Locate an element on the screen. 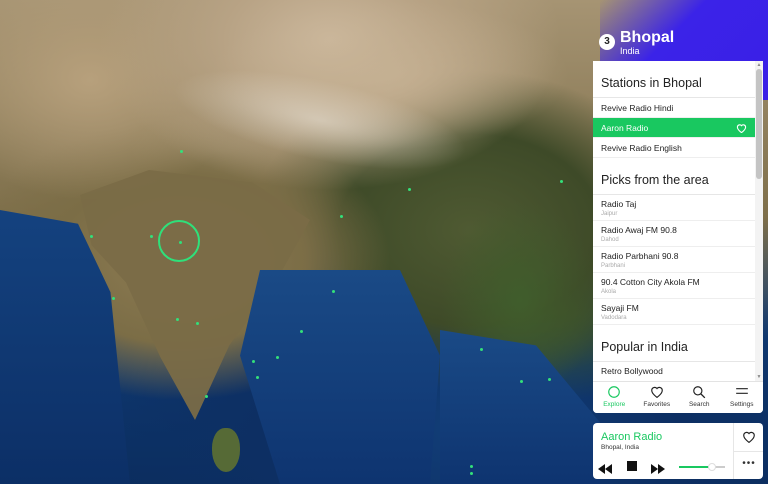 The height and width of the screenshot is (484, 768). city-name: Bhopal is located at coordinates (647, 37).